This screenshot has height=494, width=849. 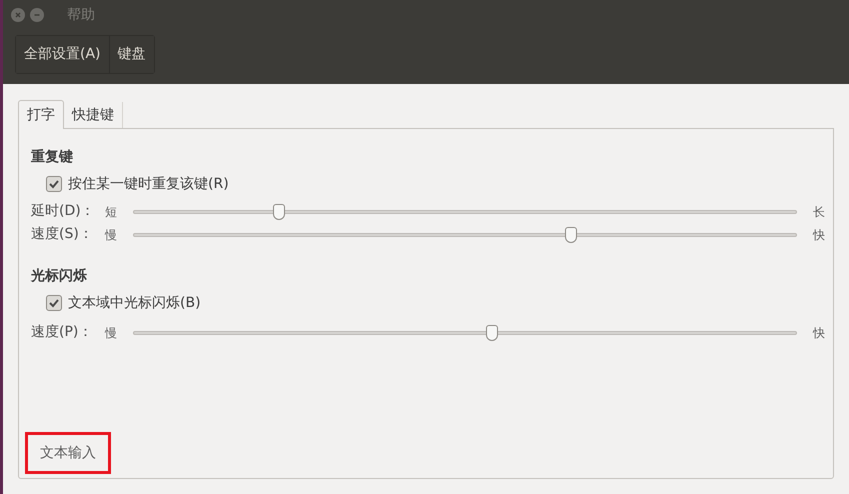 I want to click on slider-label: 速度(P)：, so click(x=62, y=332).